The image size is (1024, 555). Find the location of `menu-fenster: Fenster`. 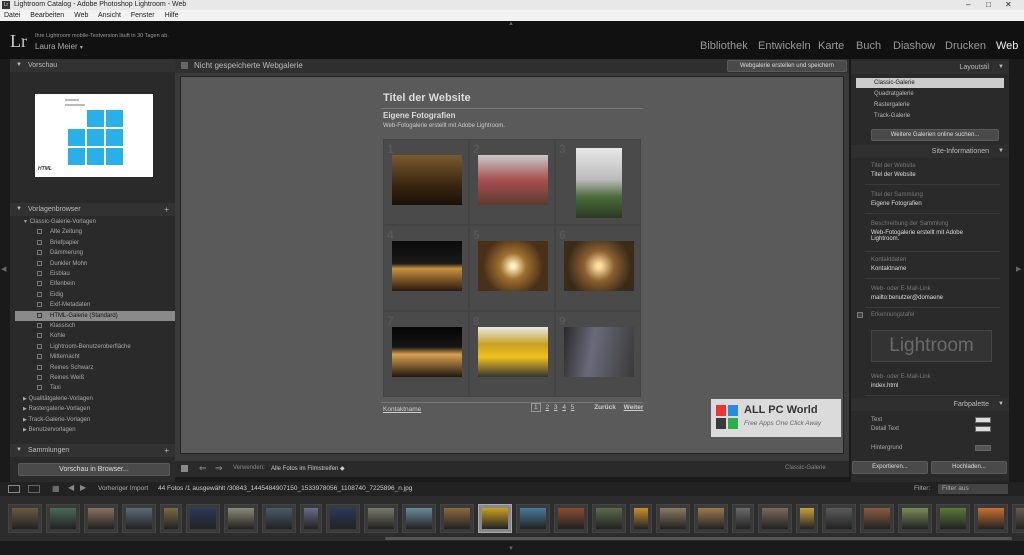

menu-fenster: Fenster is located at coordinates (143, 15).